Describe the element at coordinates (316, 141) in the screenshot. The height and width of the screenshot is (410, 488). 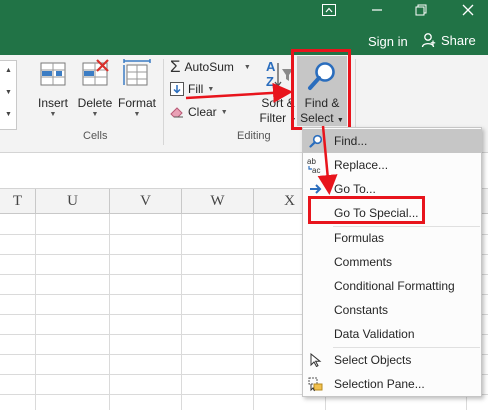
I see `magnifier-icon` at that location.